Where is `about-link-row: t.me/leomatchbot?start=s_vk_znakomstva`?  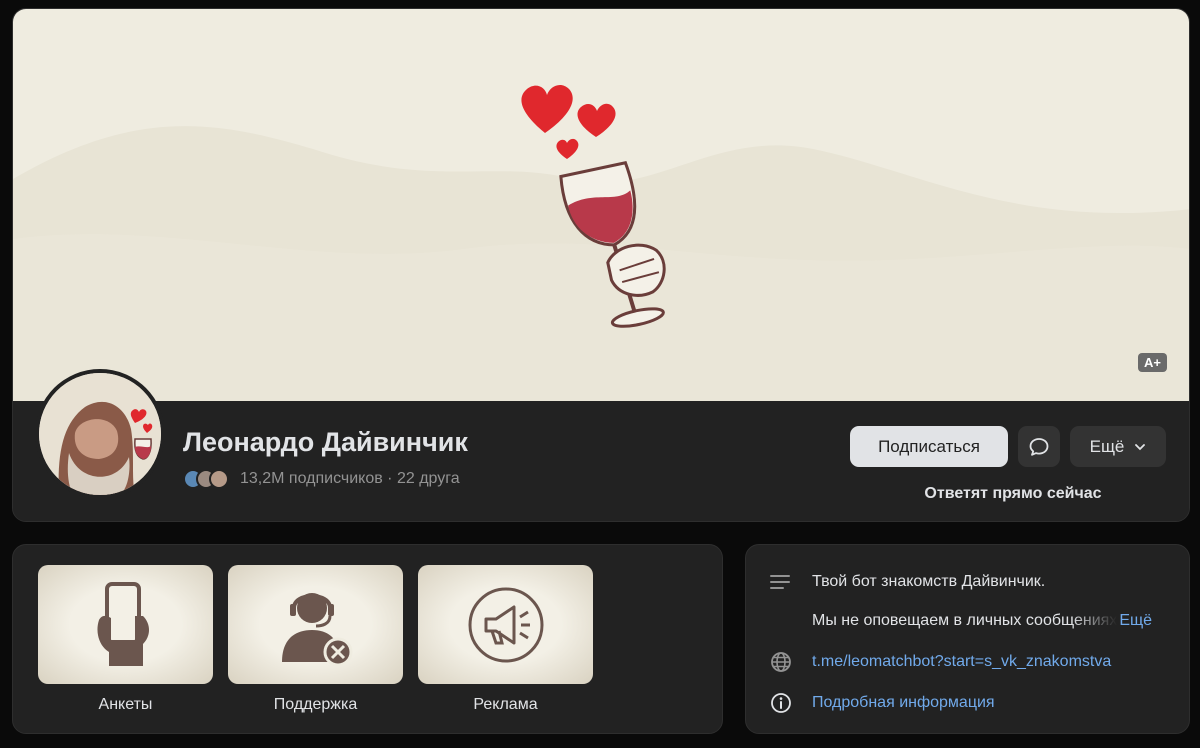
about-link-row: t.me/leomatchbot?start=s_vk_znakomstva is located at coordinates (940, 662).